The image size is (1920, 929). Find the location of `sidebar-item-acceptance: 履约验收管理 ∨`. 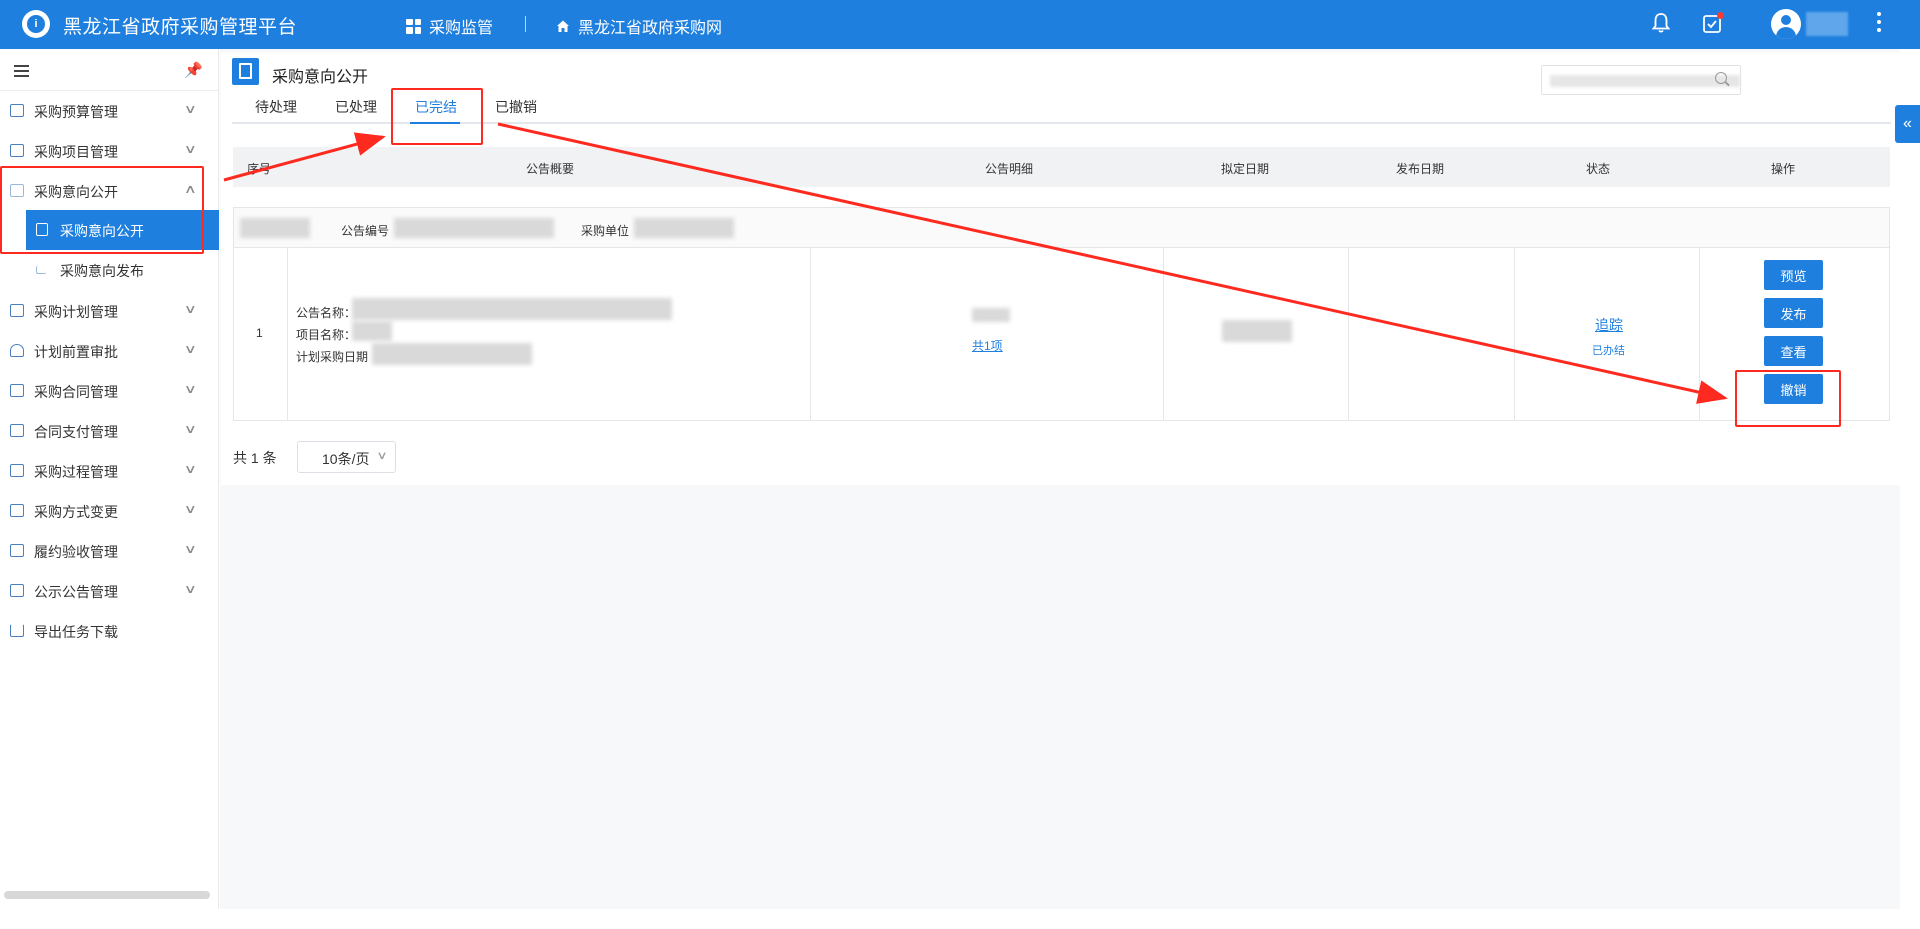

sidebar-item-acceptance: 履约验收管理 ∨ is located at coordinates (109, 551).